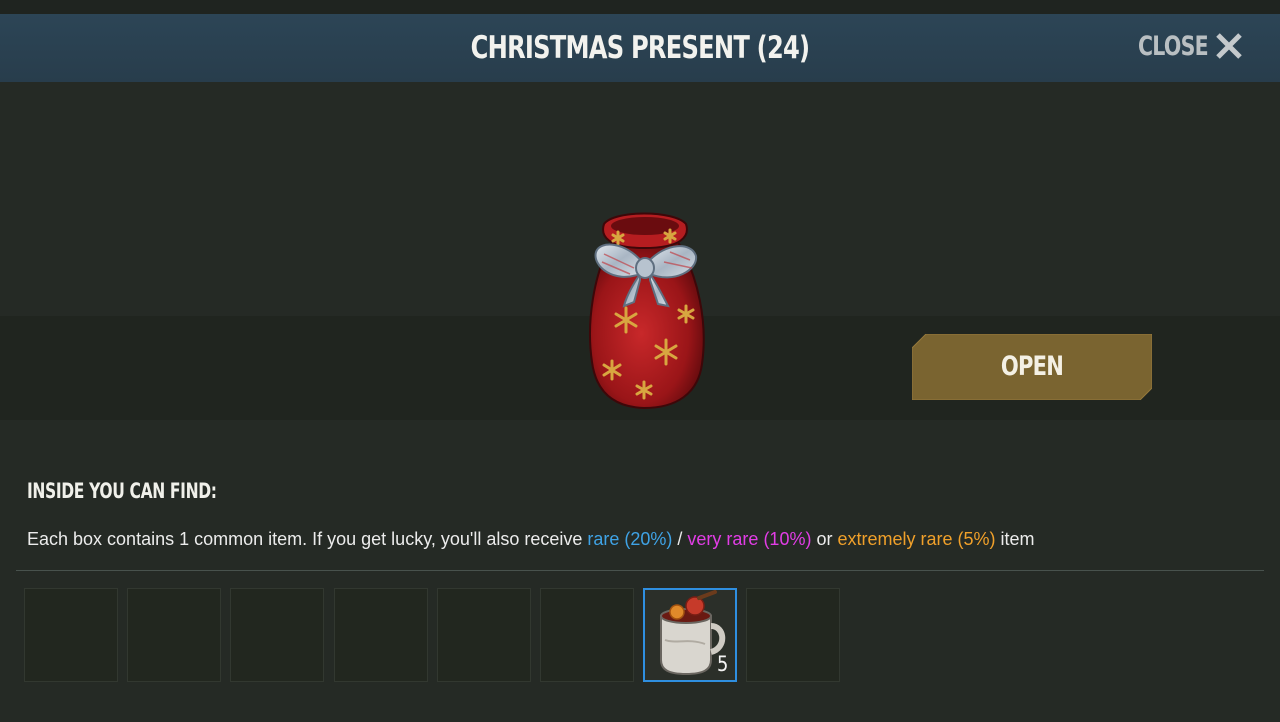  Describe the element at coordinates (1173, 46) in the screenshot. I see `close-label: CLOSE` at that location.